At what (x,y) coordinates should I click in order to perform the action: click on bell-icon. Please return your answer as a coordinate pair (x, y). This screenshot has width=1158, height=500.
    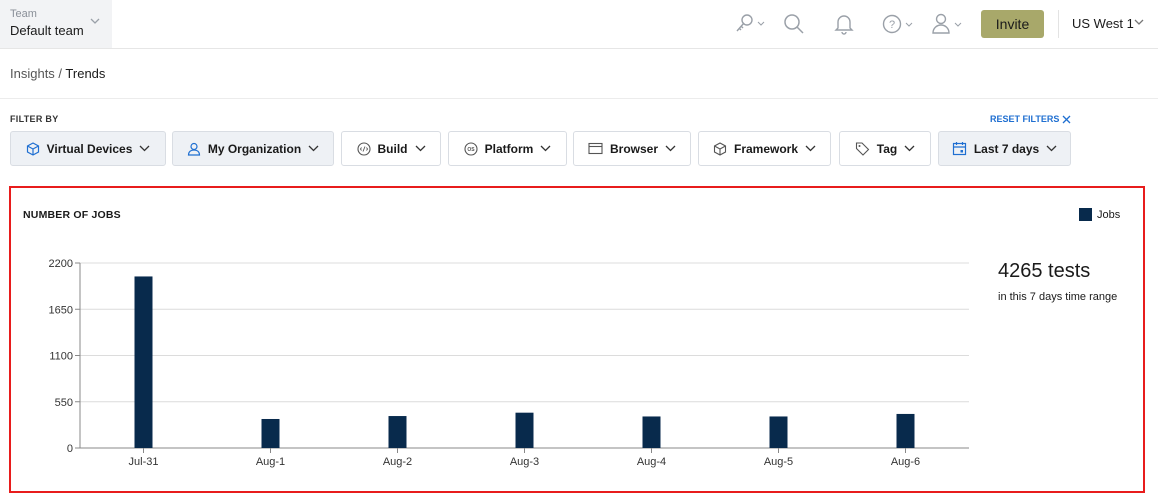
    Looking at the image, I should click on (844, 24).